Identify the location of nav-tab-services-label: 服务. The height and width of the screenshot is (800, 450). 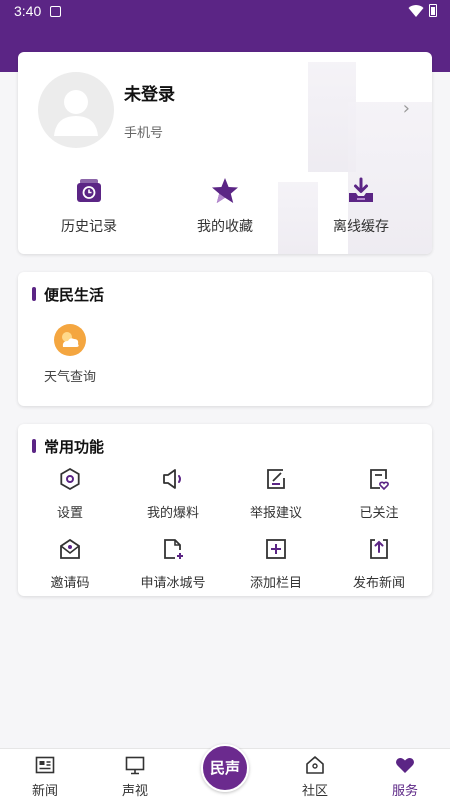
(404, 791).